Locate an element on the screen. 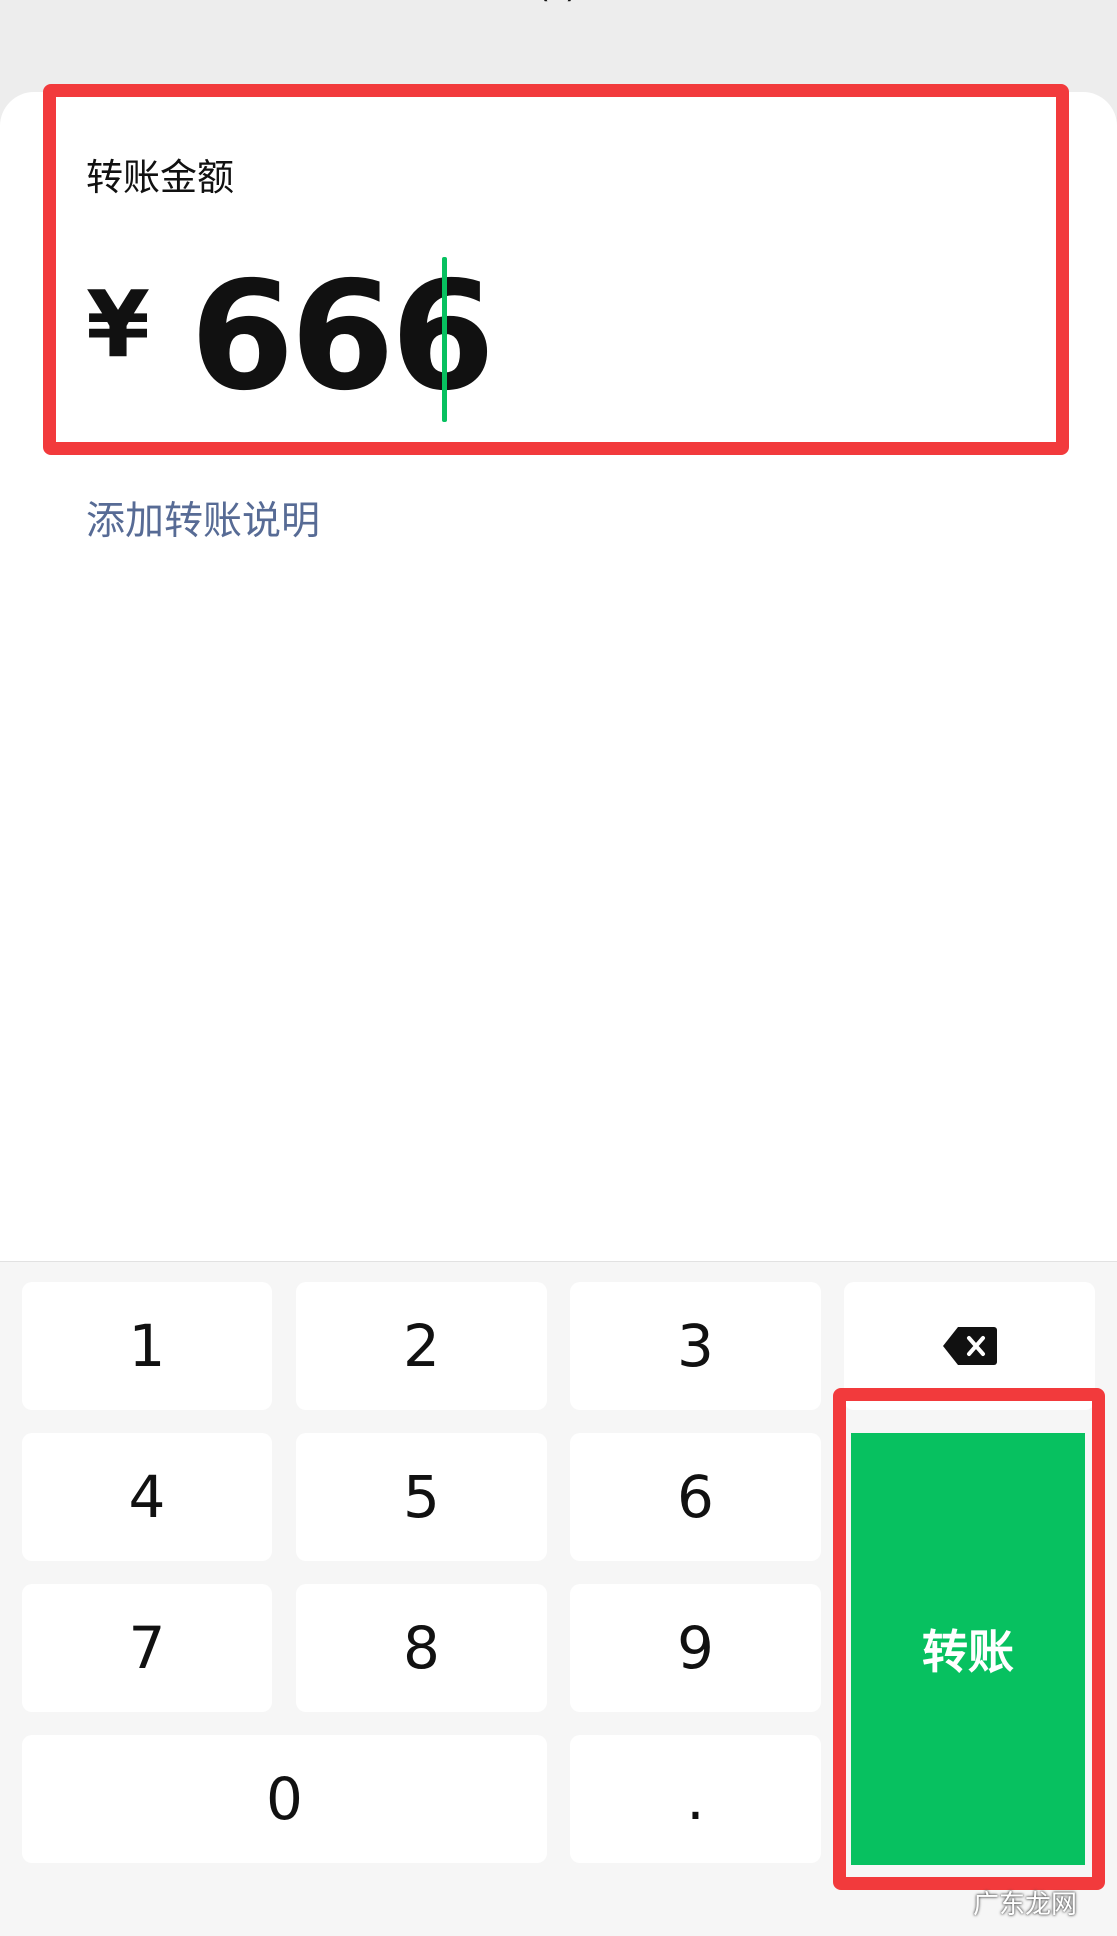  key-6: 6 is located at coordinates (695, 1497).